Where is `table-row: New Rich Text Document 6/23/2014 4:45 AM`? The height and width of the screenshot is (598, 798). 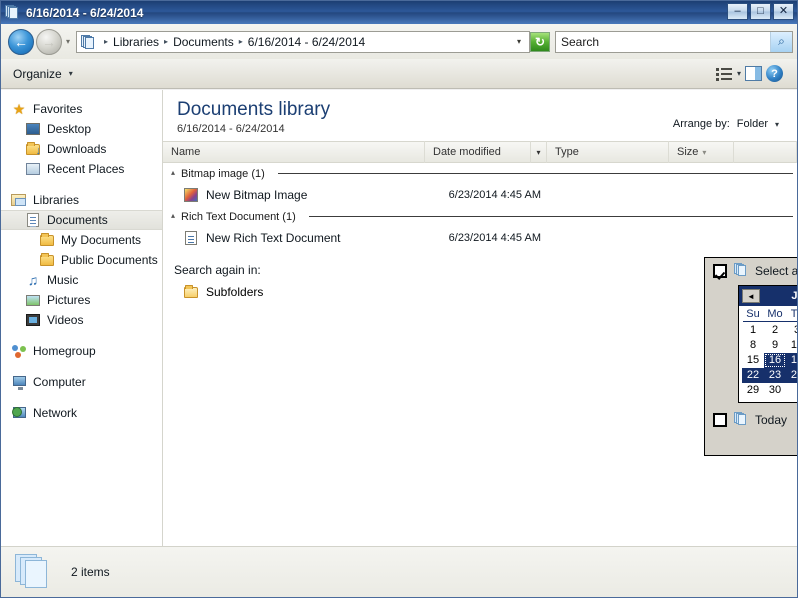
table-row: New Rich Text Document 6/23/2014 4:45 AM is located at coordinates (480, 238).